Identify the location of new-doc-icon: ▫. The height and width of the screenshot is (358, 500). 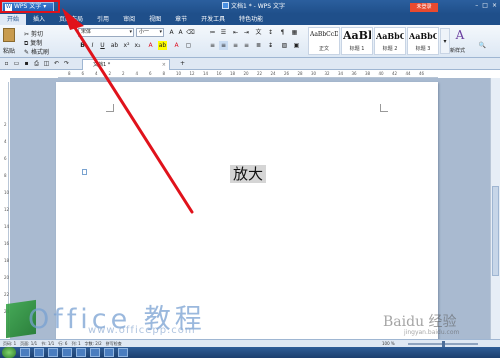
(6, 63).